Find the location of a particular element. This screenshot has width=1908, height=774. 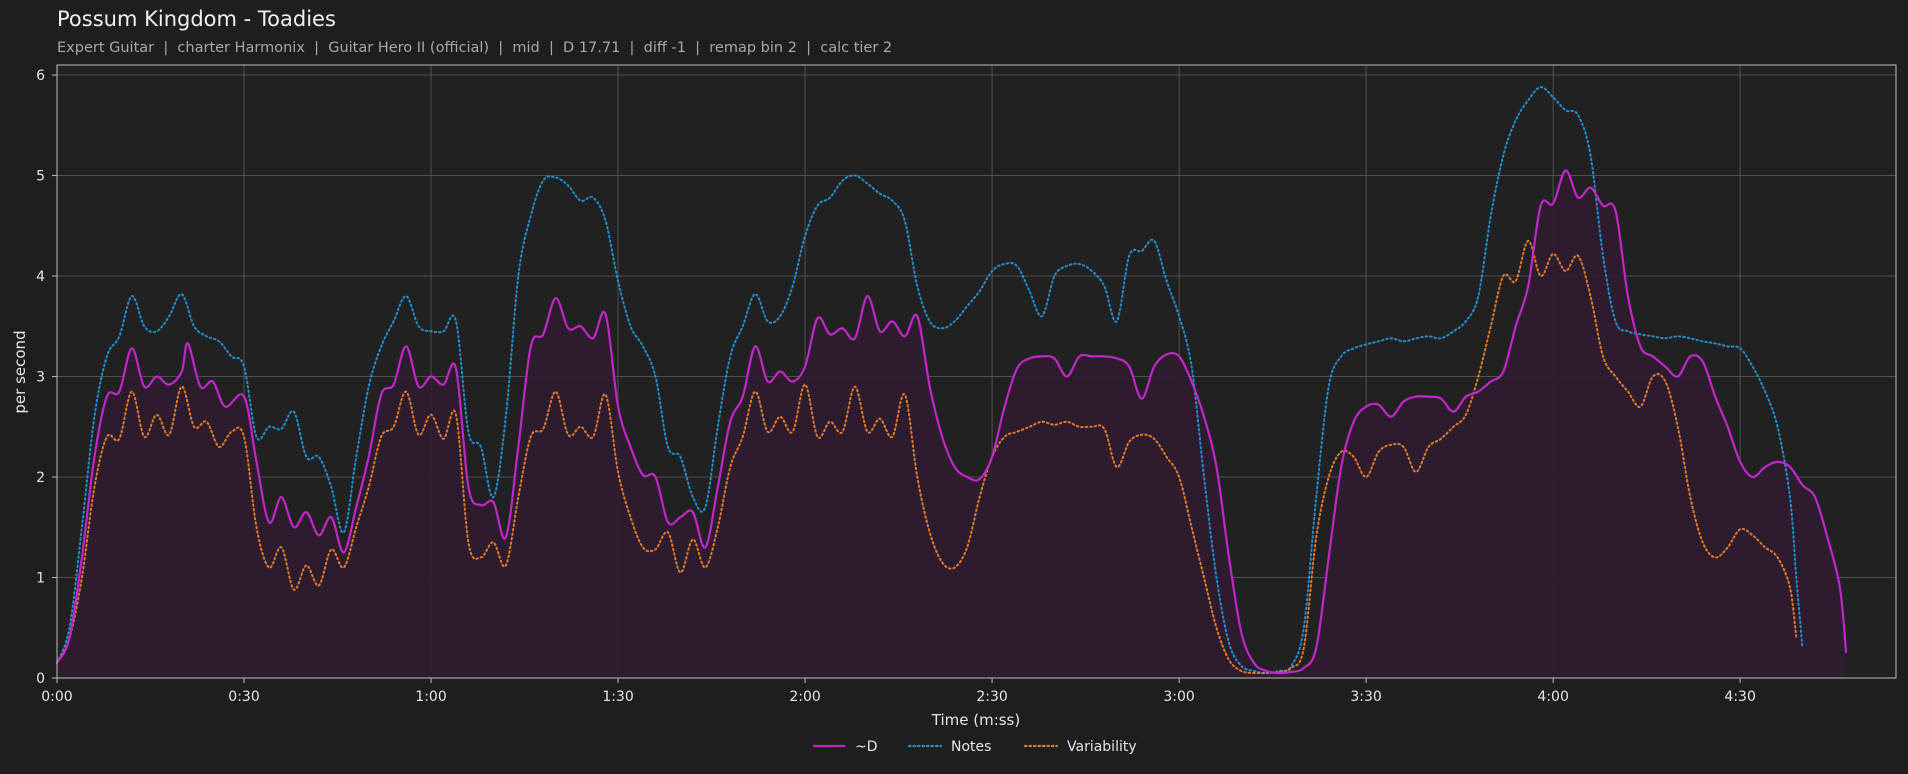

x-tick-label: 1:00 is located at coordinates (430, 697).